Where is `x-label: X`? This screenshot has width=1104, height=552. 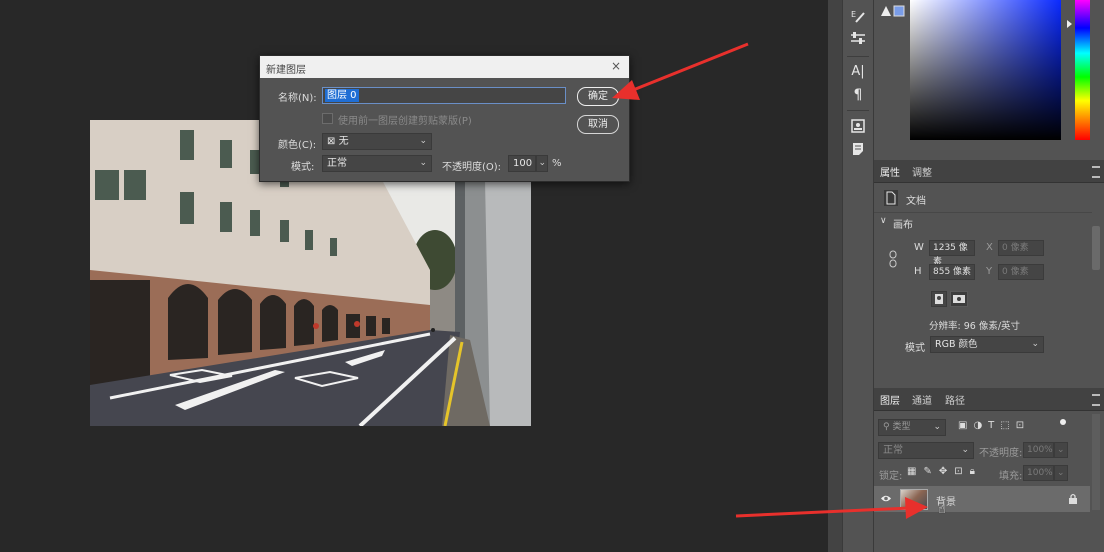
x-label: X is located at coordinates (989, 247).